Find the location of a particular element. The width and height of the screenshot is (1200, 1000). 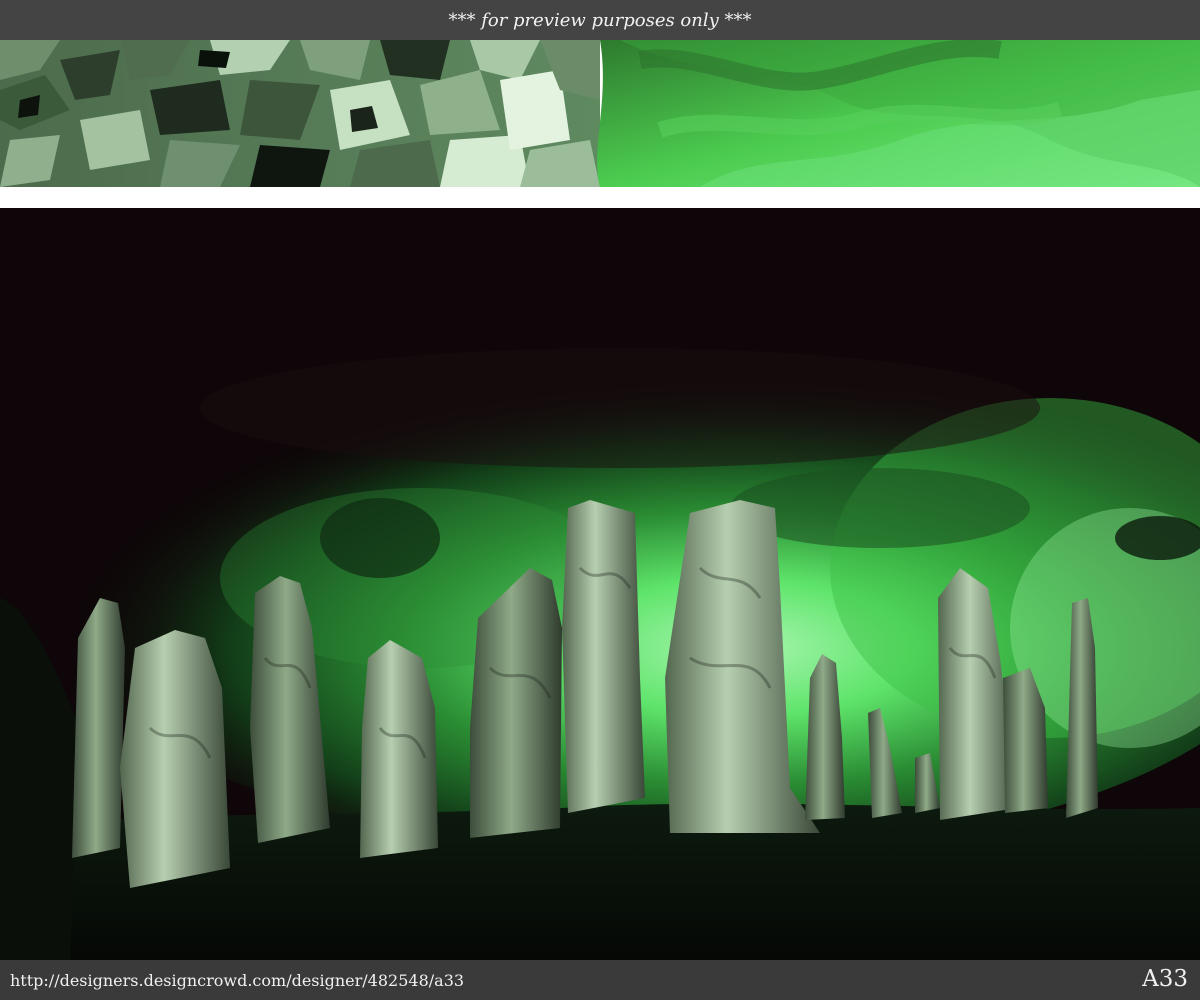

design-code: A33 is located at coordinates (1165, 979).